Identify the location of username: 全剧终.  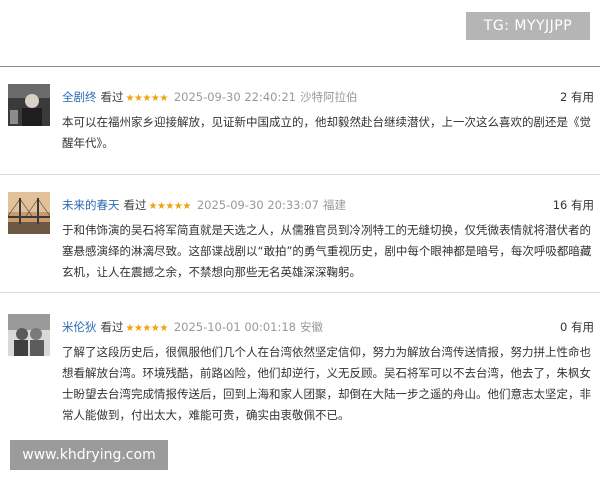
(79, 97).